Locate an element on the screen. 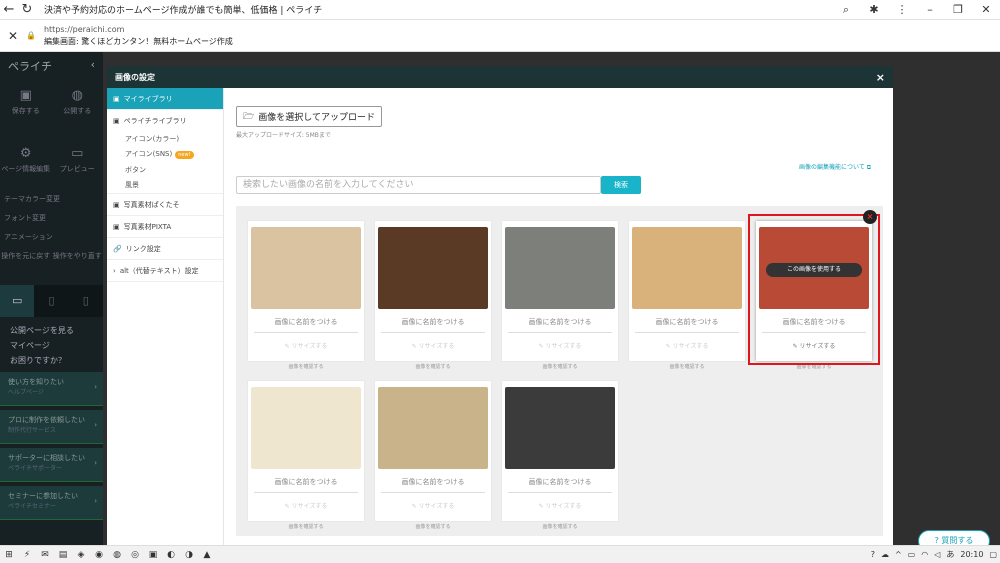  sidebar-item-peraichi-library: ▣ ペライチライブラリ is located at coordinates (165, 121).